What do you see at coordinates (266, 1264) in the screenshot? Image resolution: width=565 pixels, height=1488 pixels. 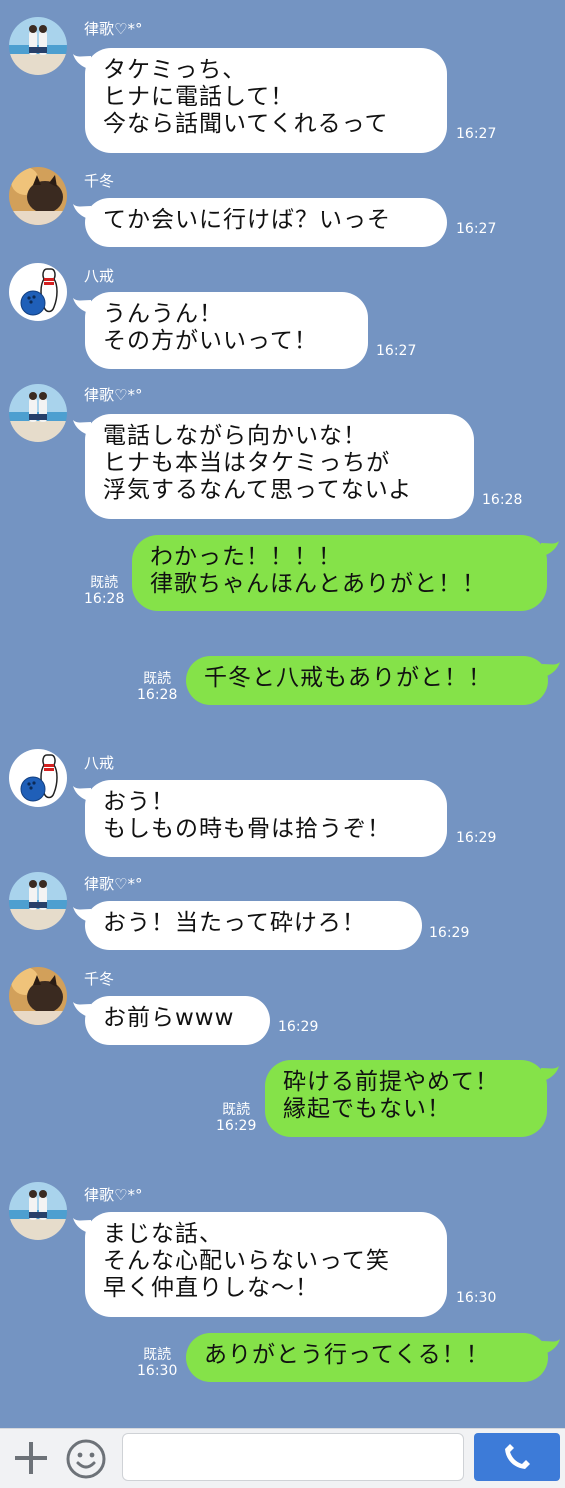 I see `message-bubble: まじな話、 そんな心配いらないって笑 早く仲直りしな〜！` at bounding box center [266, 1264].